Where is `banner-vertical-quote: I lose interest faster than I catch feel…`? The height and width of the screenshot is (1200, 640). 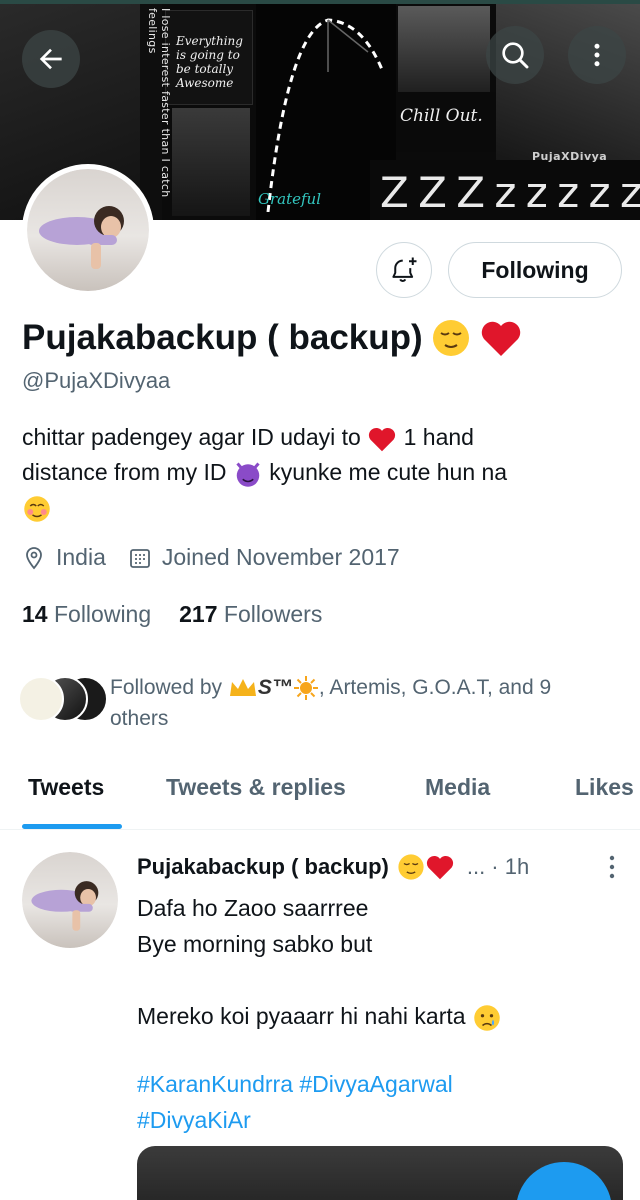 banner-vertical-quote: I lose interest faster than I catch feel… is located at coordinates (159, 103).